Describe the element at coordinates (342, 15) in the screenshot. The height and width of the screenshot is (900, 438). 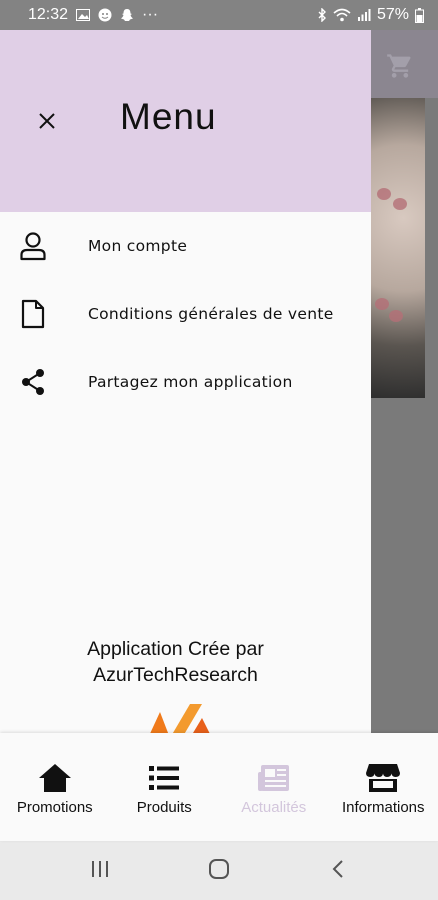
I see `wifi-icon` at that location.